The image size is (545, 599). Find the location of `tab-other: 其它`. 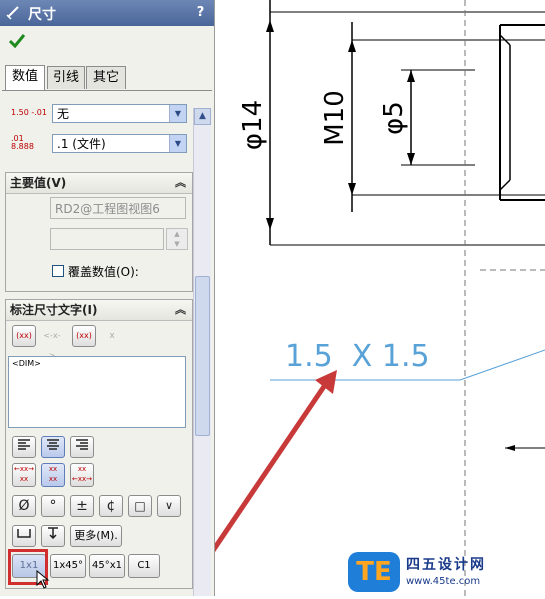

tab-other: 其它 is located at coordinates (106, 77).